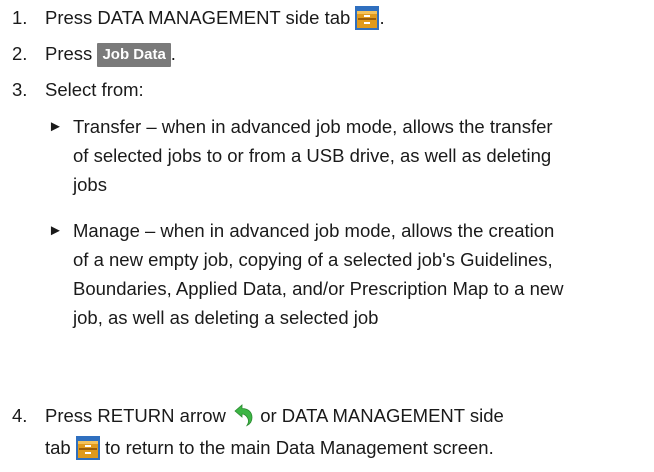 Image resolution: width=654 pixels, height=472 pixels. What do you see at coordinates (20, 89) in the screenshot?
I see `step-number: 3.` at bounding box center [20, 89].